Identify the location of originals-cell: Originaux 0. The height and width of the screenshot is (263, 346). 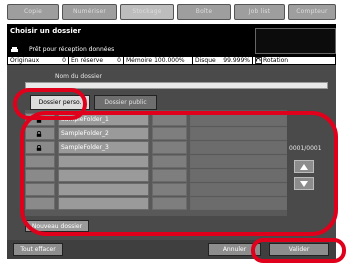
(38, 60).